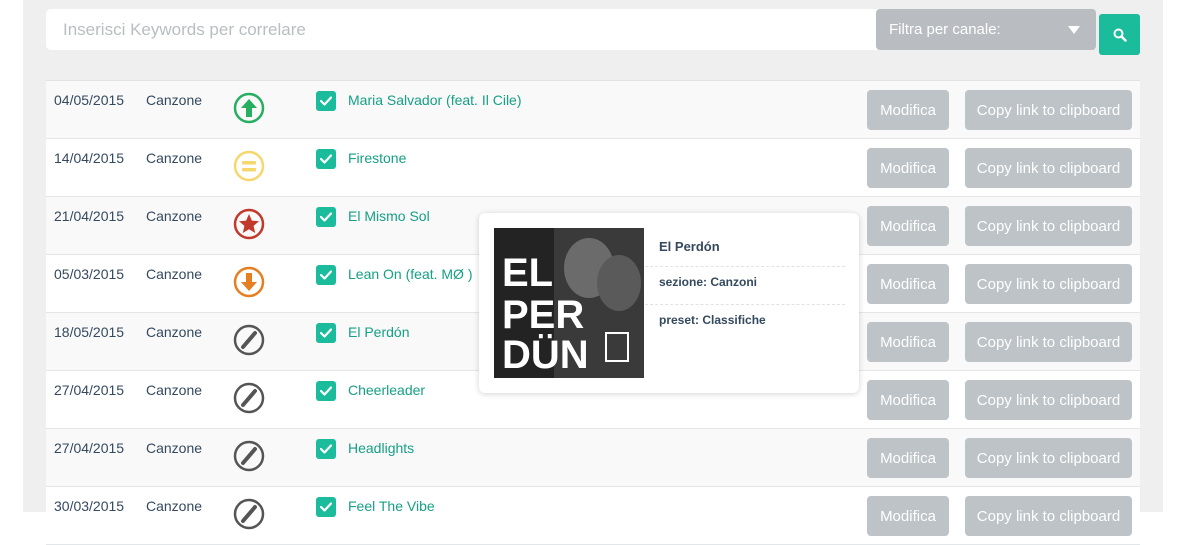 Image resolution: width=1184 pixels, height=545 pixels. I want to click on song-title-link: Firestone, so click(377, 158).